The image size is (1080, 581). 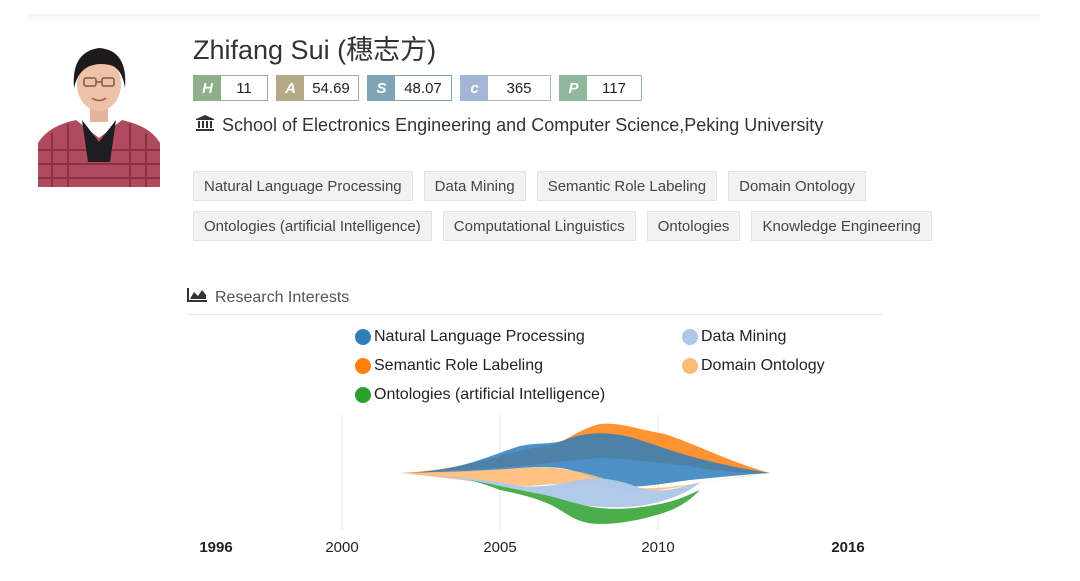 I want to click on research-streamgraph, so click(x=555, y=472).